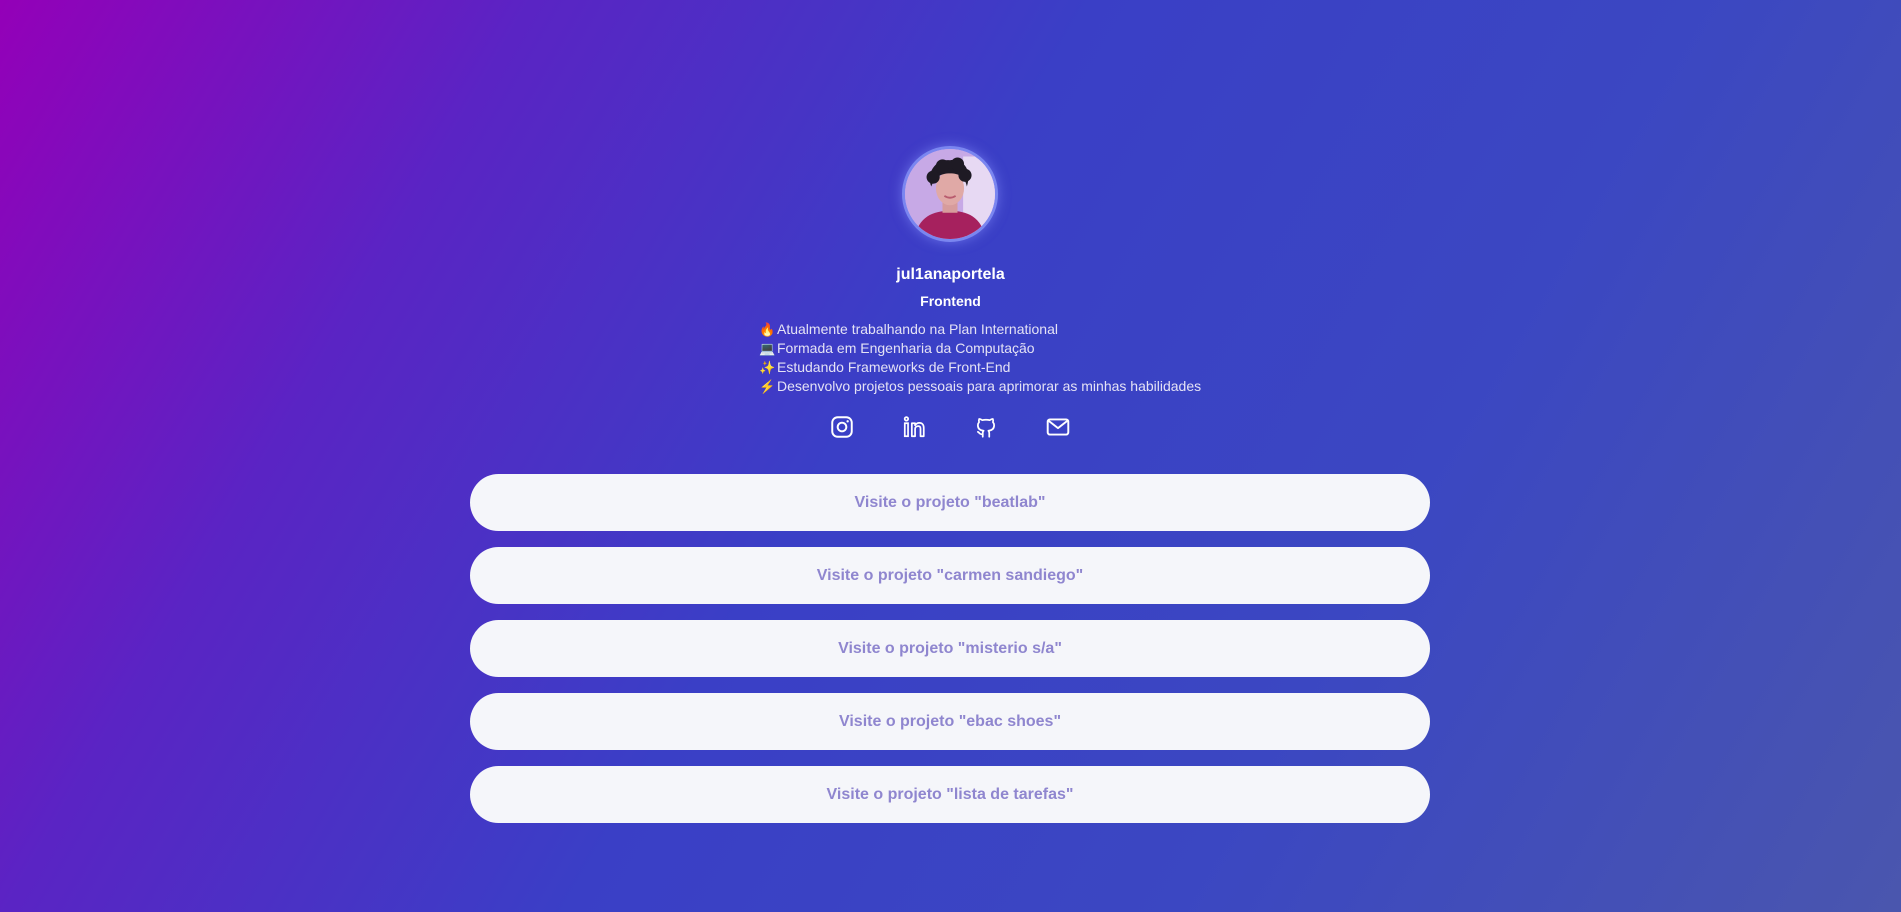  I want to click on linkedin-link, so click(914, 427).